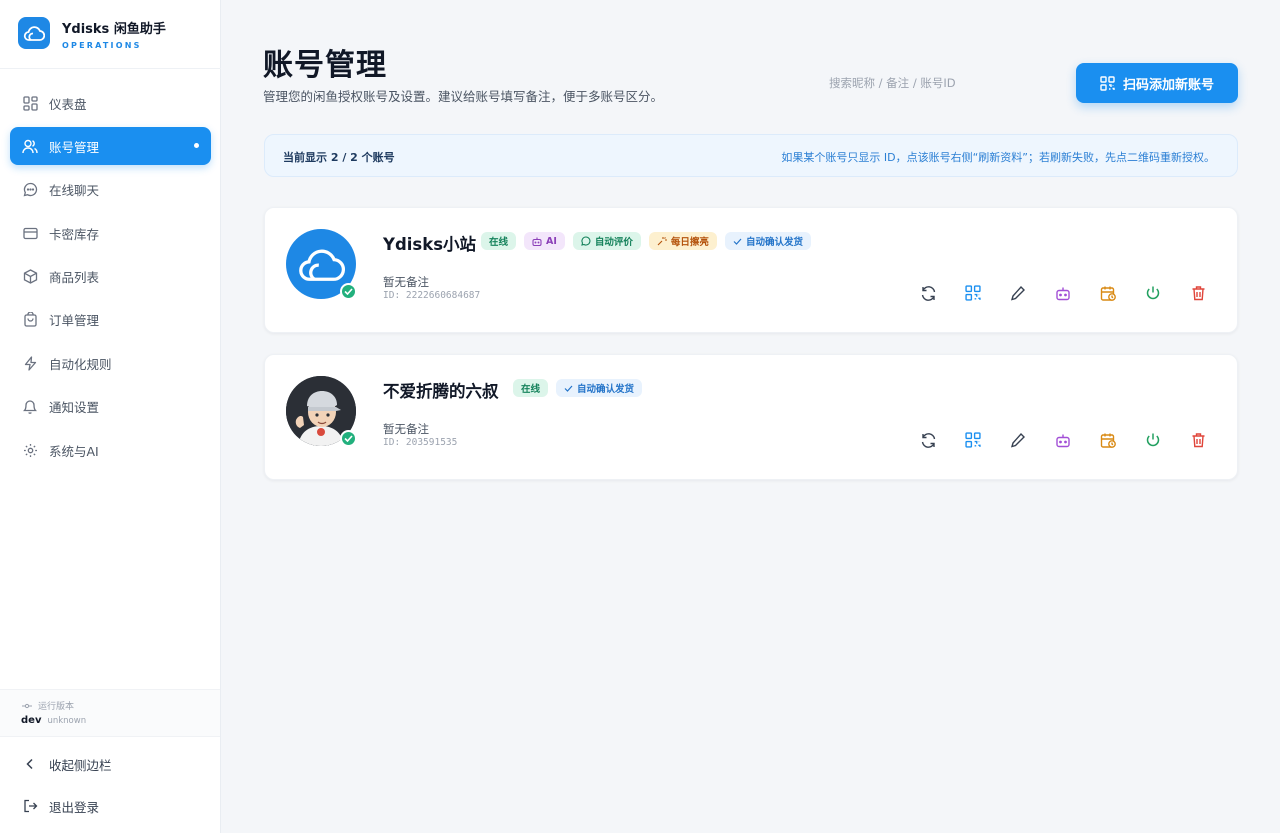 This screenshot has height=833, width=1280. Describe the element at coordinates (339, 157) in the screenshot. I see `account-count: 当前显示 2 / 2 个账号` at that location.